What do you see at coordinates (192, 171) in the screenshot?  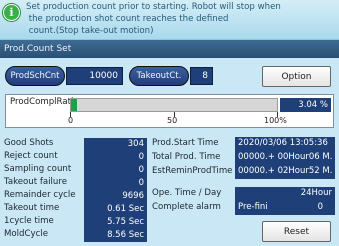 I see `est-remain-time-label: EstReminProdTime` at bounding box center [192, 171].